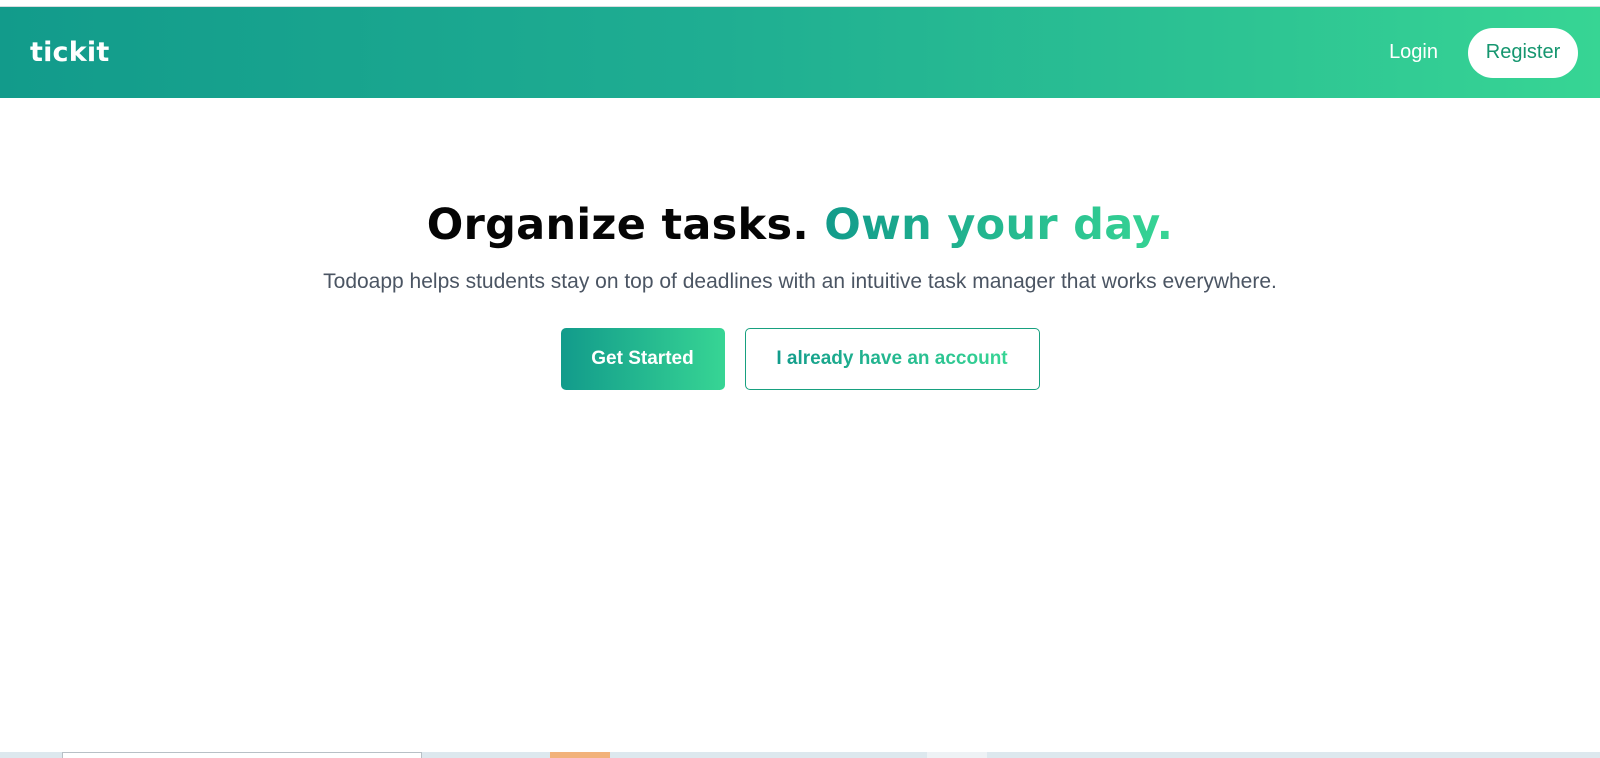 The height and width of the screenshot is (758, 1600). Describe the element at coordinates (242, 755) in the screenshot. I see `taskbar-search-box` at that location.